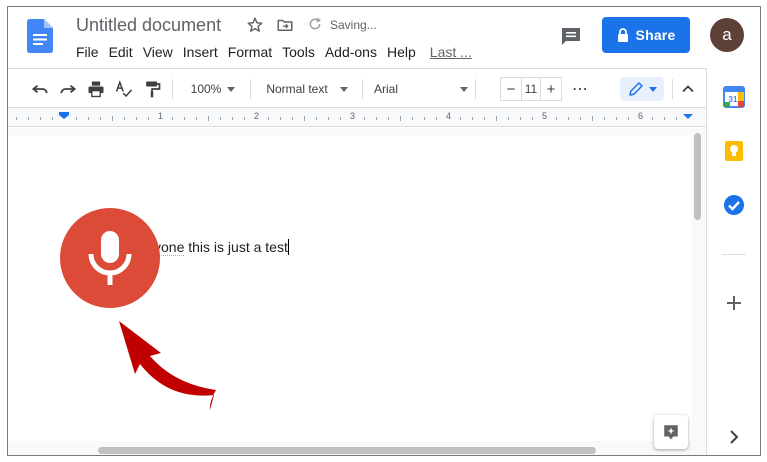 This screenshot has height=462, width=767. Describe the element at coordinates (401, 52) in the screenshot. I see `menu-help: Help` at that location.